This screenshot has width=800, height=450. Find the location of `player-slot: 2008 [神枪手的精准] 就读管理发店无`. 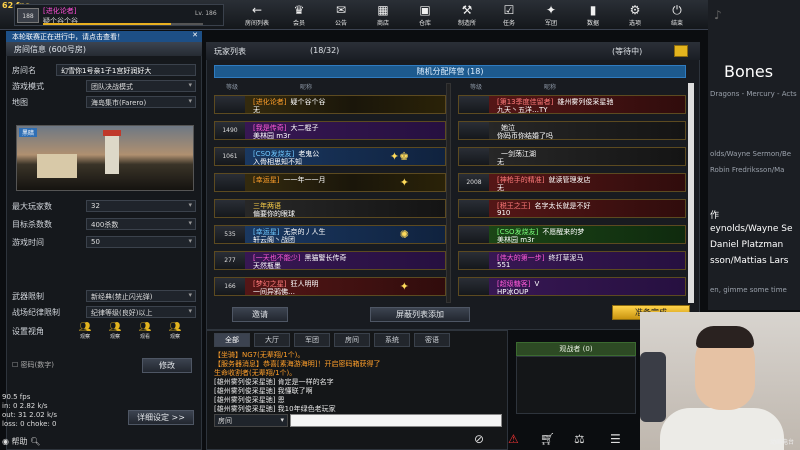

player-slot: 2008 [神枪手的精准] 就读管理发店无 is located at coordinates (572, 182).